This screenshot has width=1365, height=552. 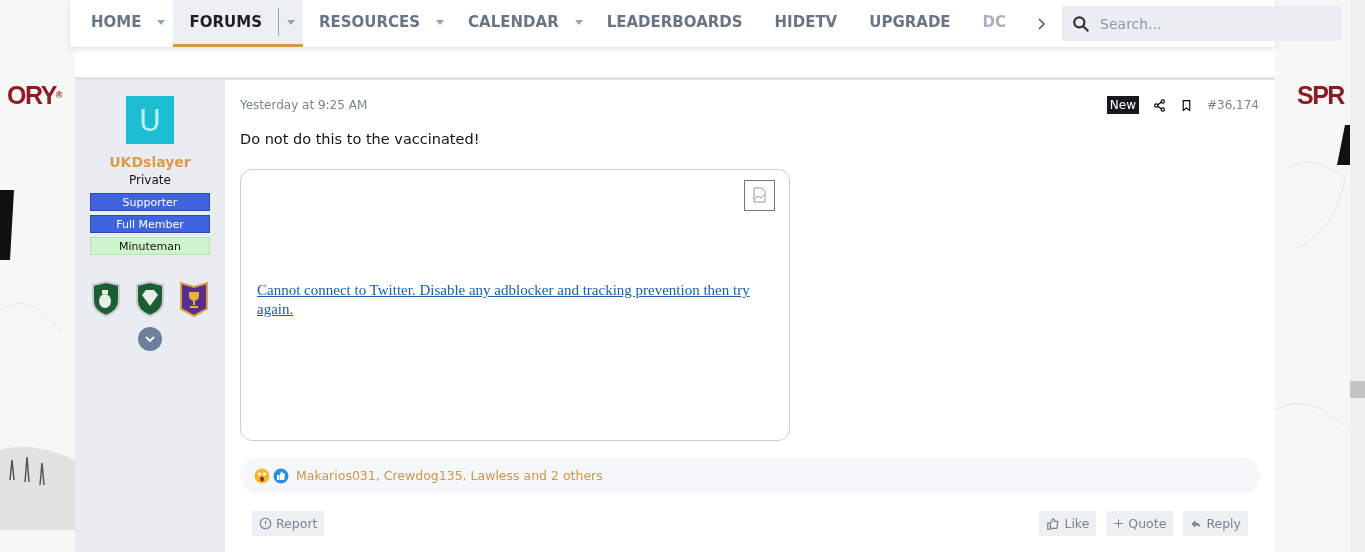 What do you see at coordinates (674, 23) in the screenshot?
I see `nav-tab: LEADERBOARDS` at bounding box center [674, 23].